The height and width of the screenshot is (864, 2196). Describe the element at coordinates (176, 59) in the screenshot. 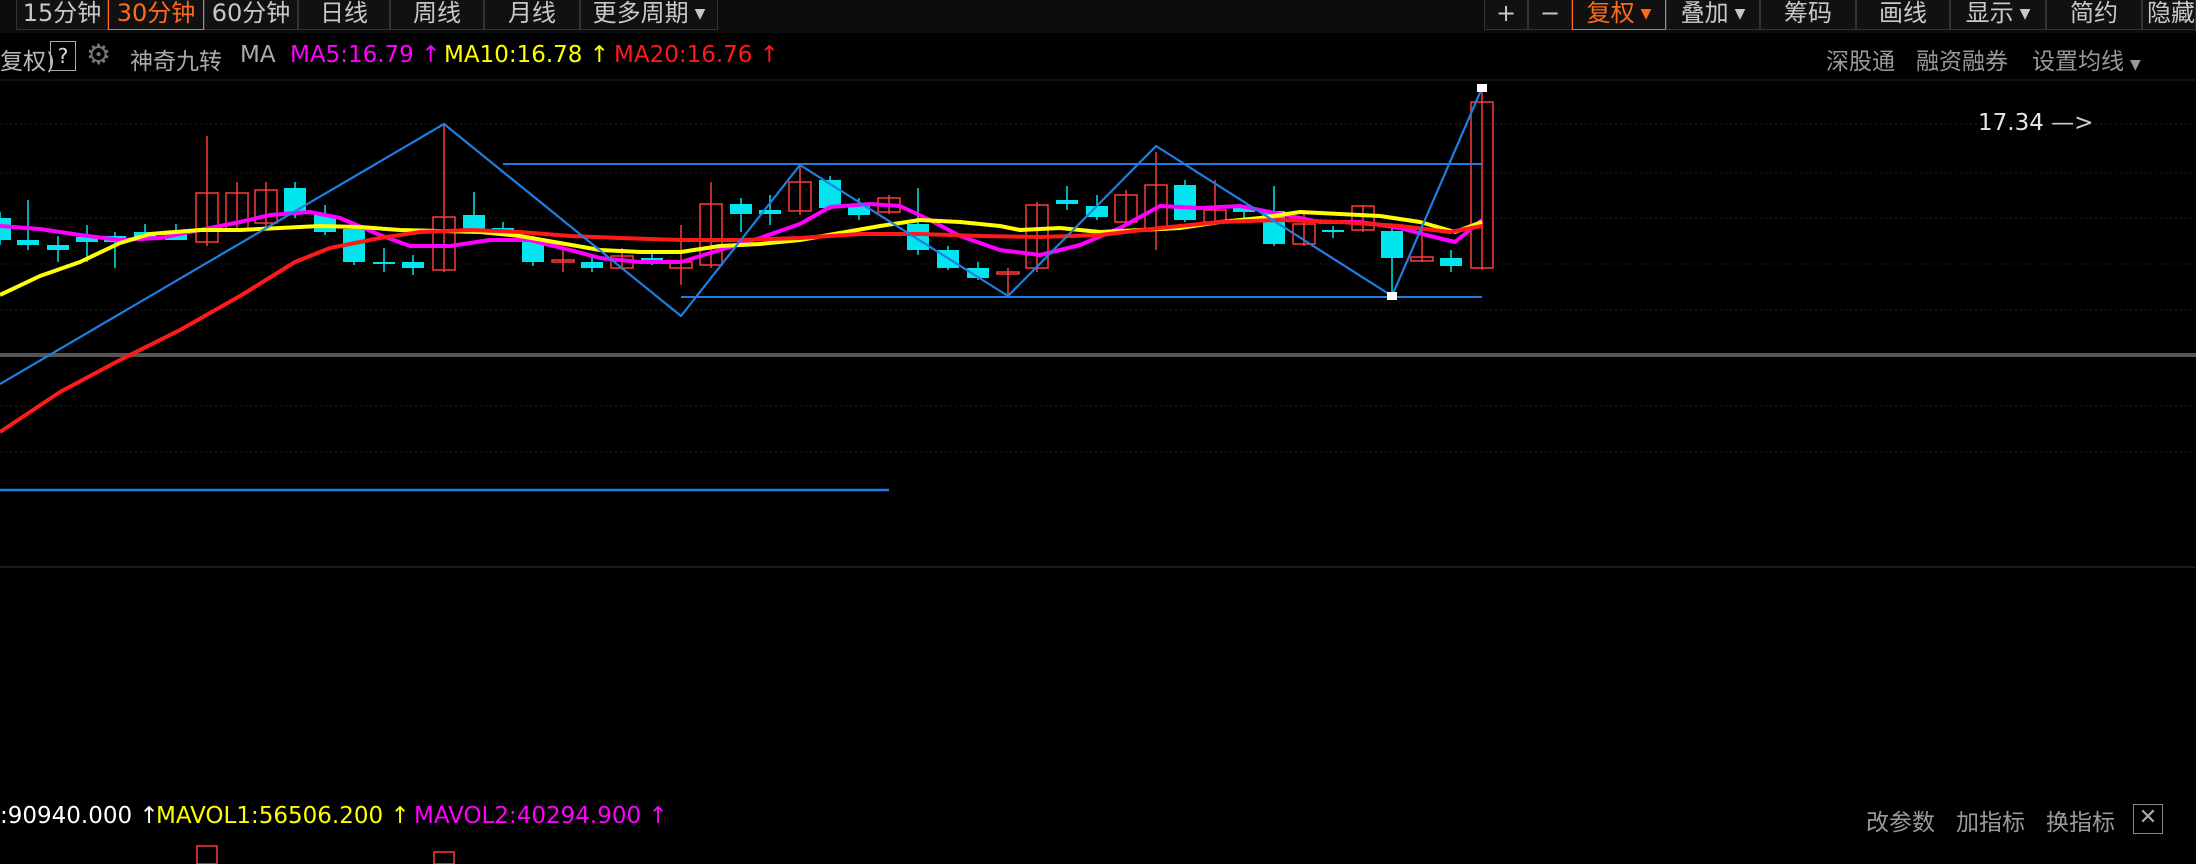

I see `indicator-name: 神奇九转` at that location.